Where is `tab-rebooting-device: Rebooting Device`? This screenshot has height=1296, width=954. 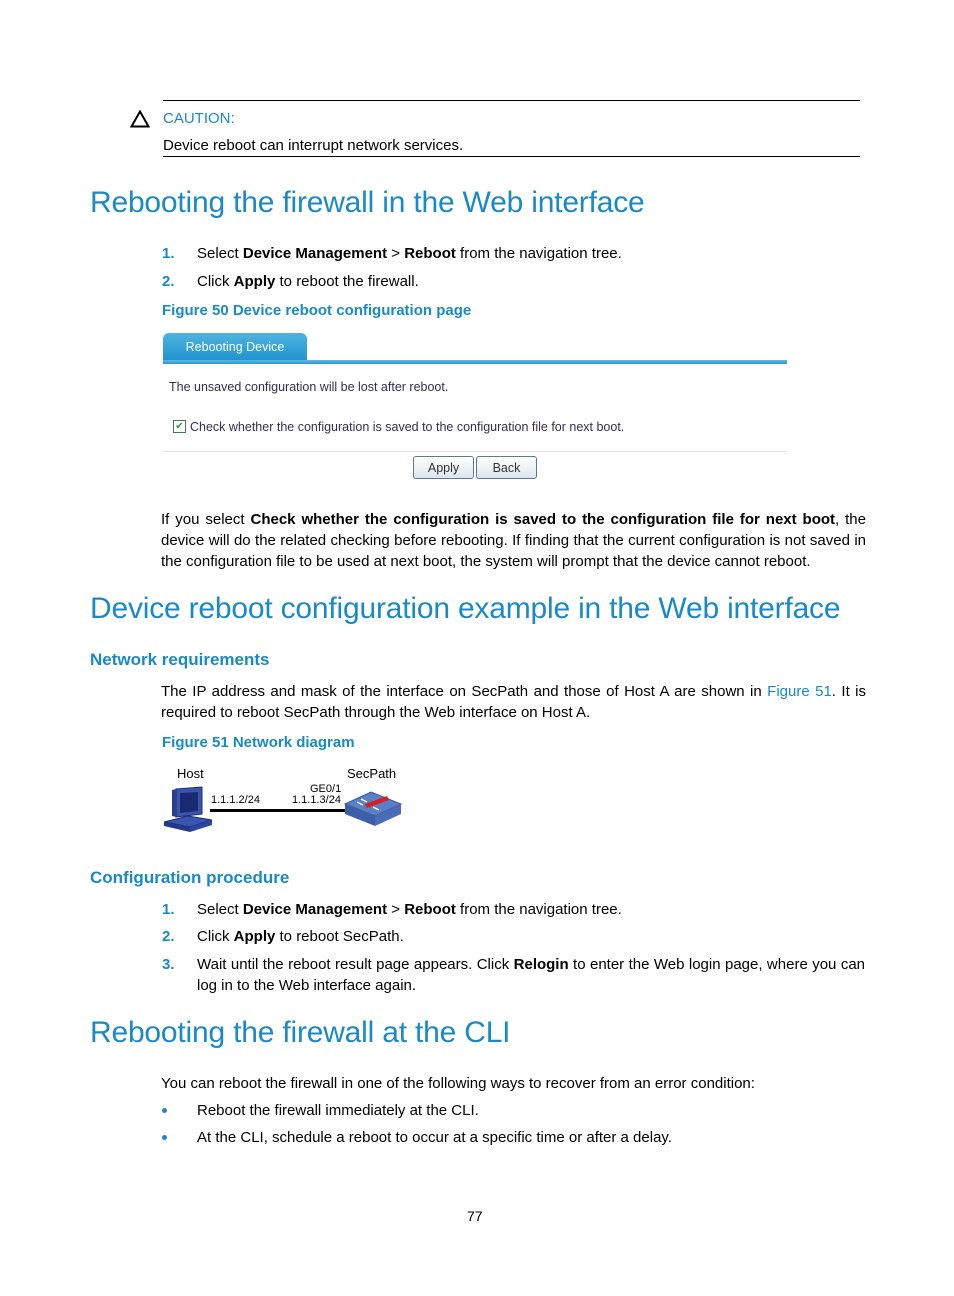
tab-rebooting-device: Rebooting Device is located at coordinates (235, 347).